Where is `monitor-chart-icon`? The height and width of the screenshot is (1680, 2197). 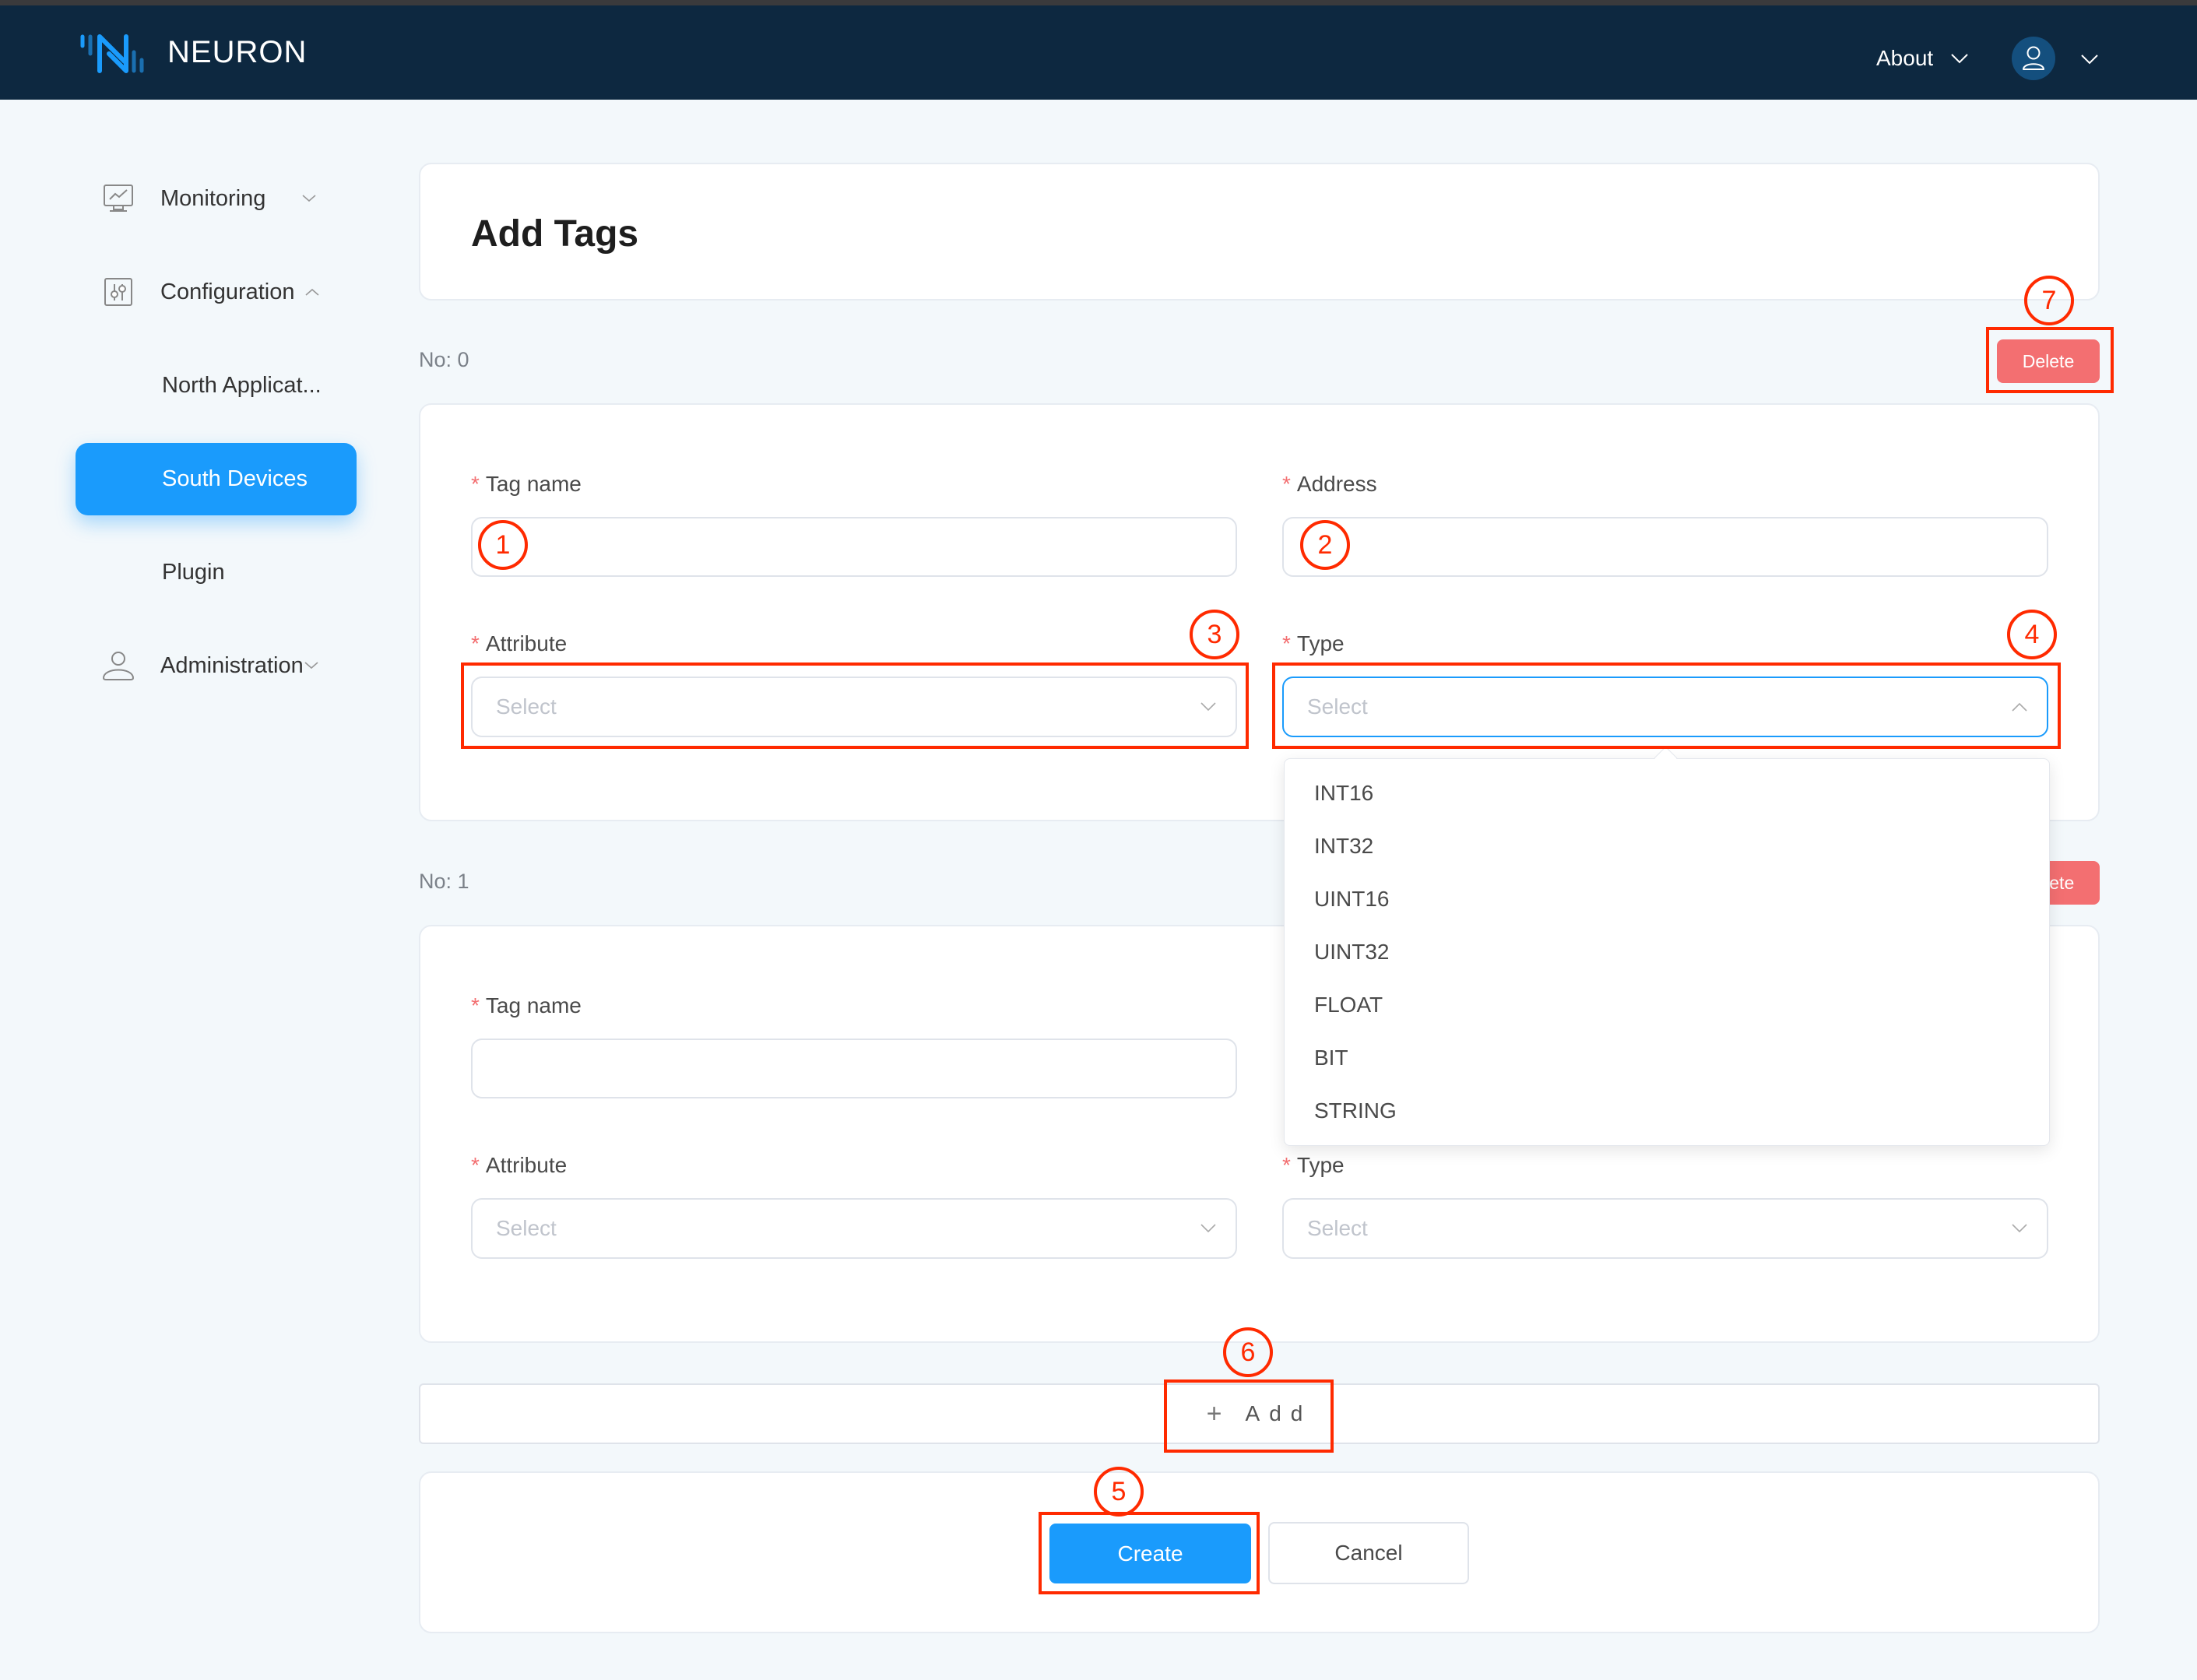
monitor-chart-icon is located at coordinates (118, 198).